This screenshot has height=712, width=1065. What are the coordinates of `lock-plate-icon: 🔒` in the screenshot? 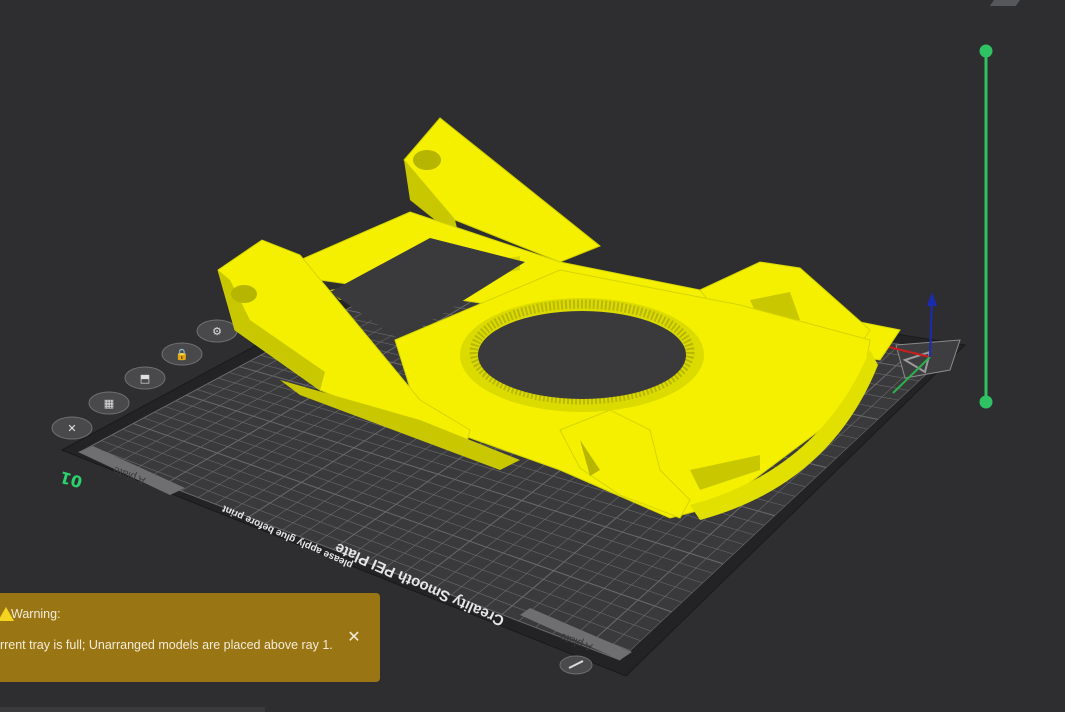 It's located at (182, 354).